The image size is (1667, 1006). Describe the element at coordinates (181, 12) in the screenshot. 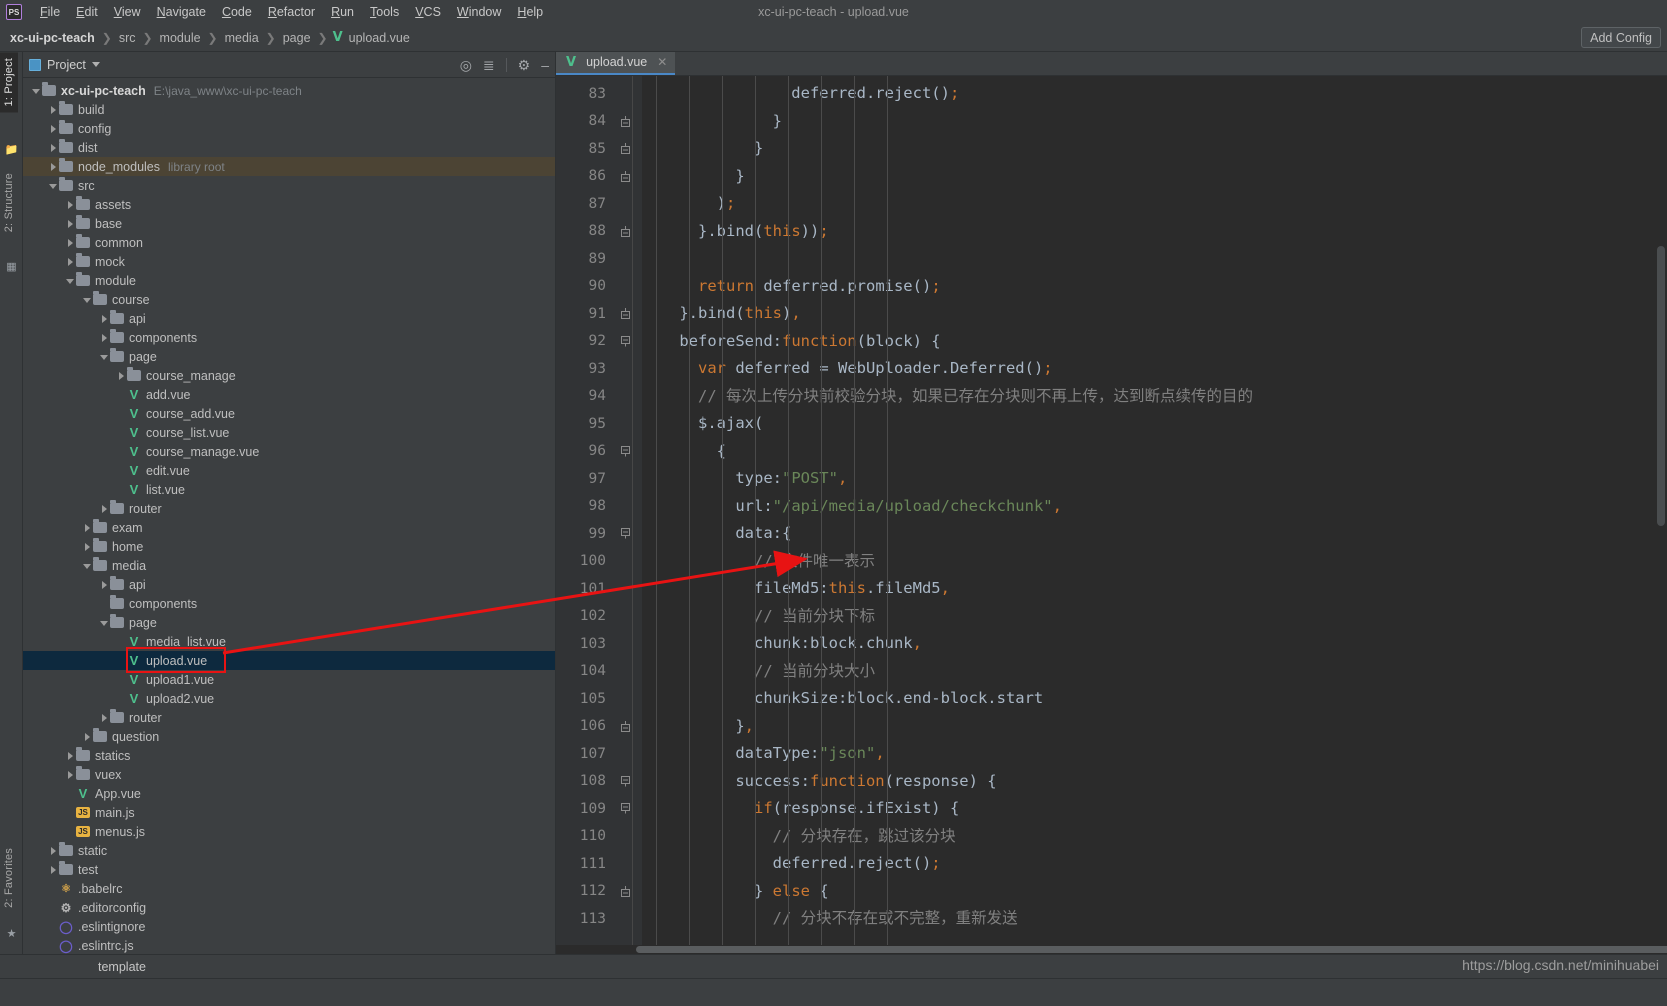

I see `menu-item-navigate: Navigate` at that location.